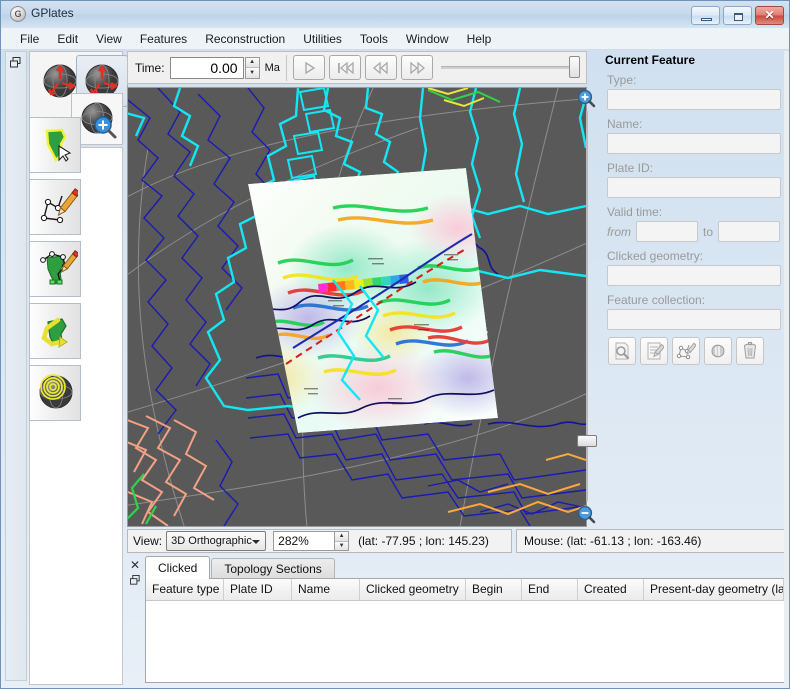 Image resolution: width=790 pixels, height=689 pixels. Describe the element at coordinates (750, 351) in the screenshot. I see `delete-feature-button` at that location.